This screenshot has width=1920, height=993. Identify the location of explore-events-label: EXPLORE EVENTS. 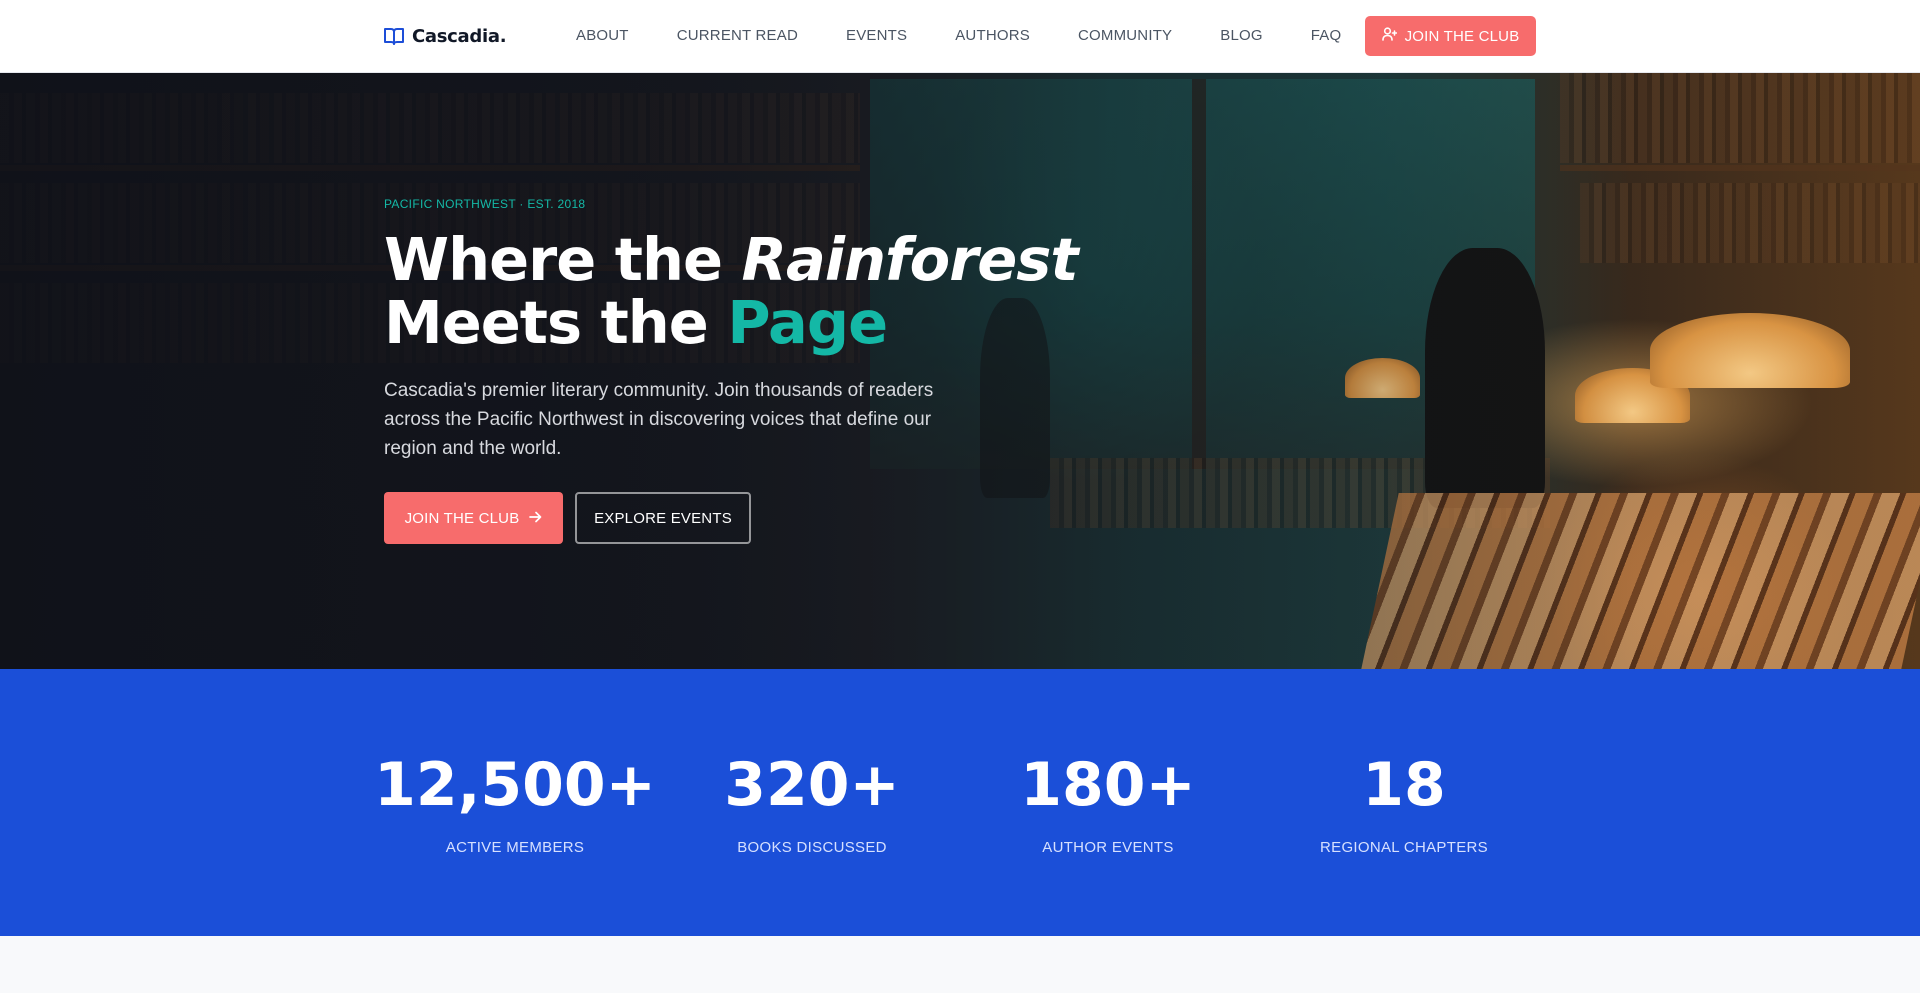
(663, 518).